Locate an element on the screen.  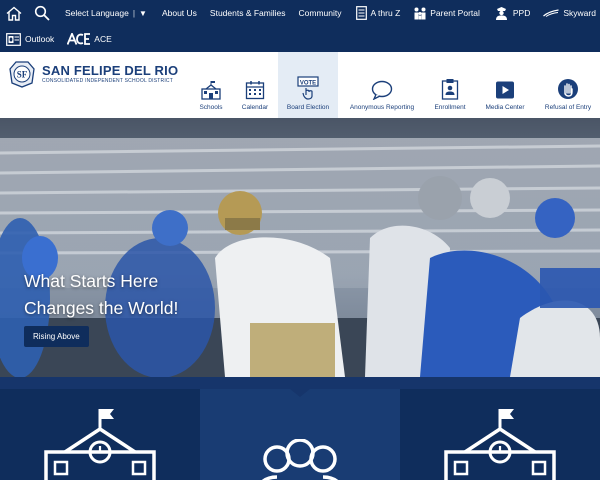
select-language-dropdown: Select Language | ▼ is located at coordinates (106, 13).